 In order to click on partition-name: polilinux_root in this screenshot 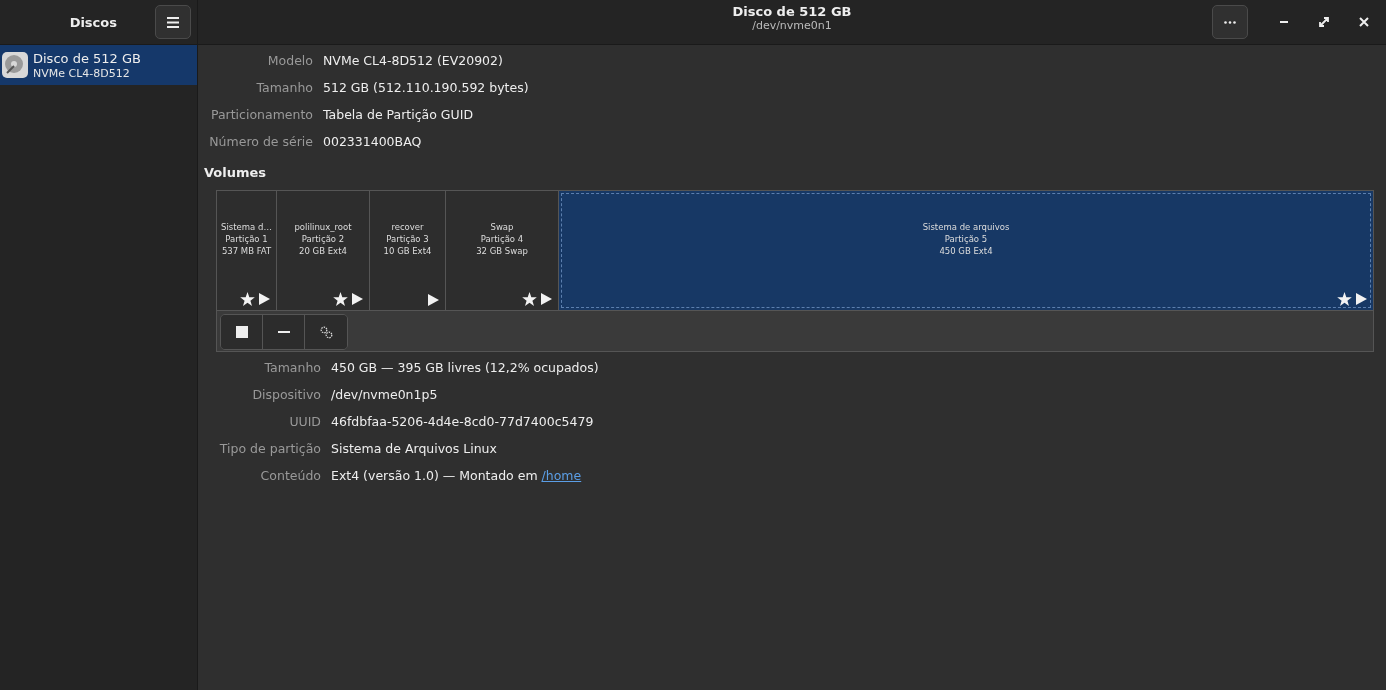, I will do `click(323, 226)`.